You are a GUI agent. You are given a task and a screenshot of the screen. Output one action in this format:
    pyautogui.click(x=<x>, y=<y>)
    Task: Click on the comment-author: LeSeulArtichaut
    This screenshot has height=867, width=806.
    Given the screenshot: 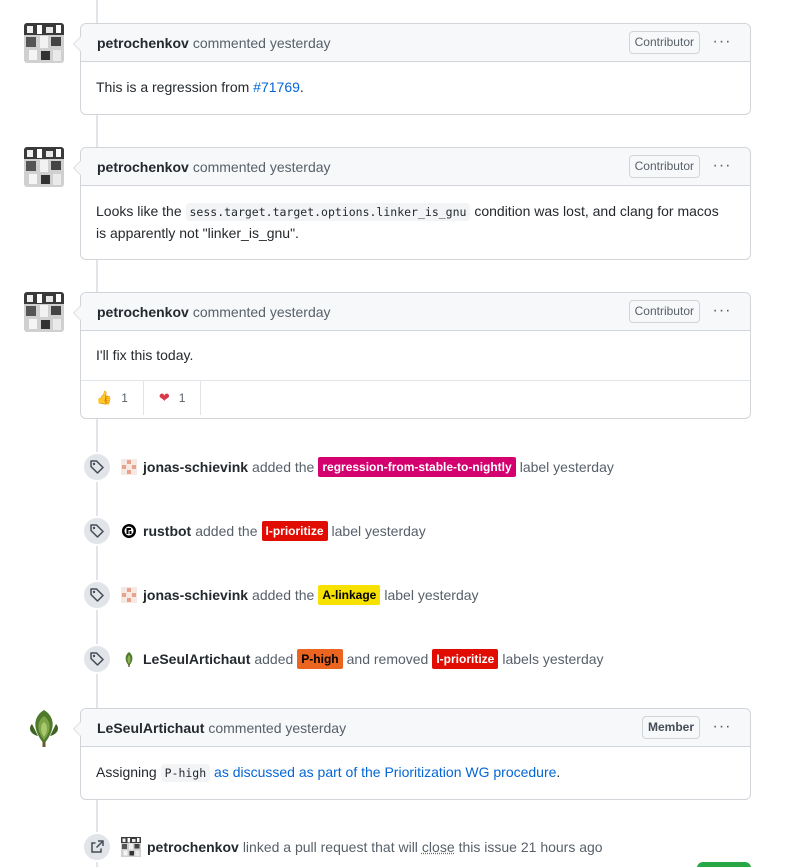 What is the action you would take?
    pyautogui.click(x=150, y=728)
    